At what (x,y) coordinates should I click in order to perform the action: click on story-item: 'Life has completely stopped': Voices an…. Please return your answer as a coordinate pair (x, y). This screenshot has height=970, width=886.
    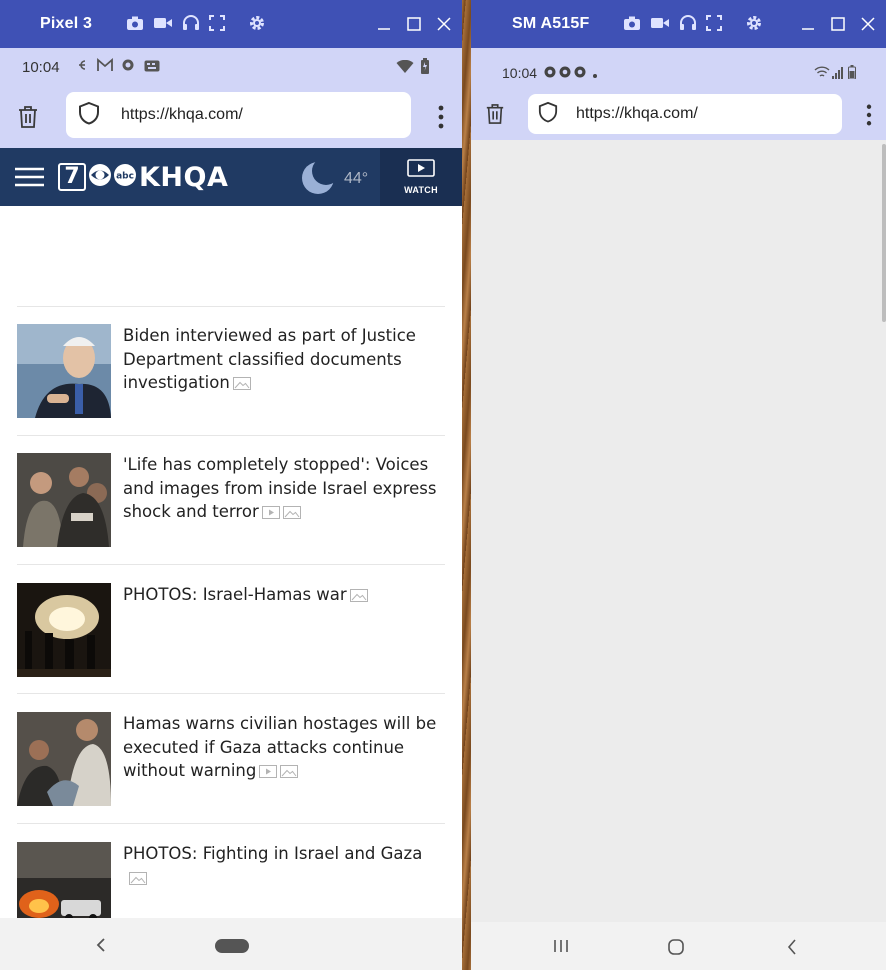
    Looking at the image, I should click on (231, 500).